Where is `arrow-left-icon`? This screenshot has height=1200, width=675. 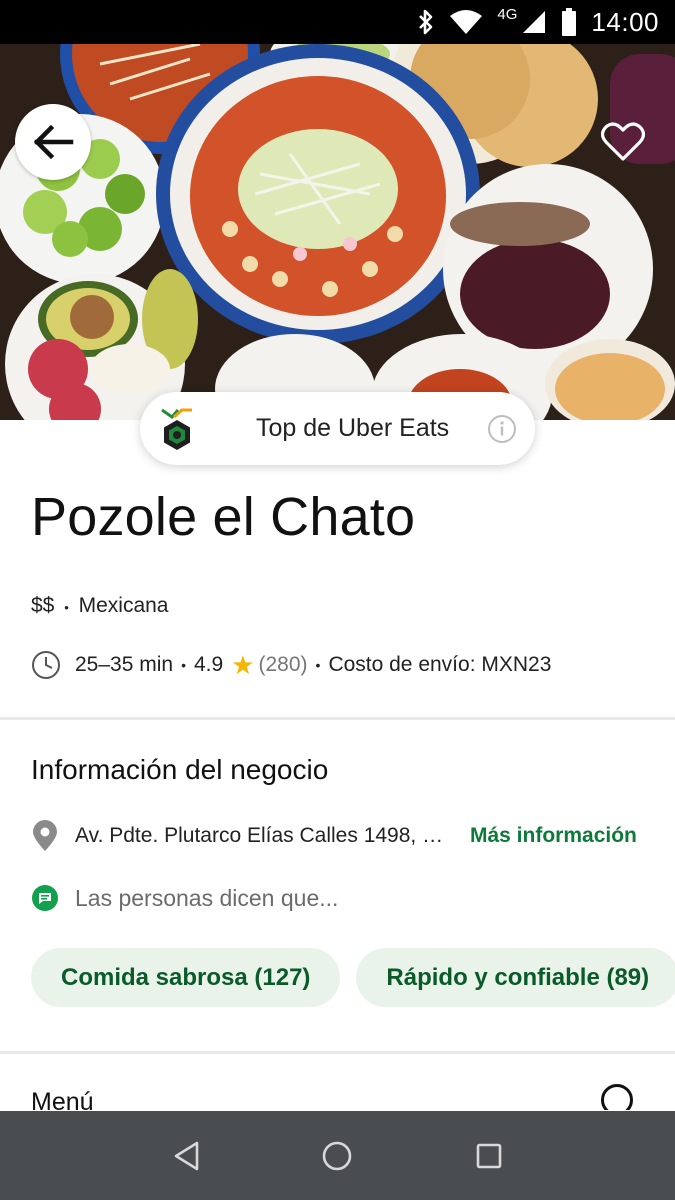 arrow-left-icon is located at coordinates (53, 142).